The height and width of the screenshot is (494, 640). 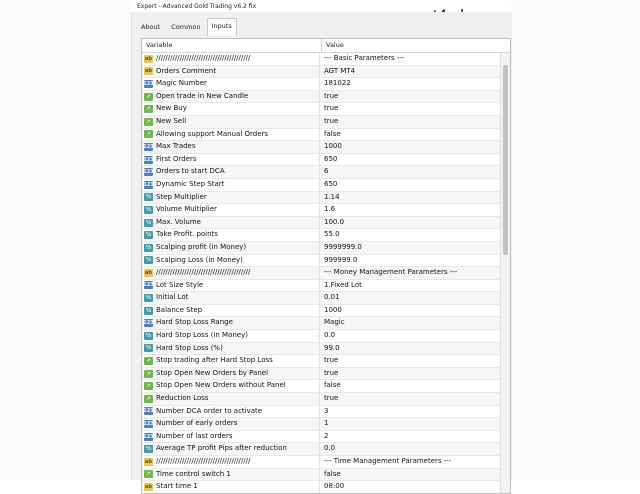 I want to click on table-row: 123Number of early orders1, so click(x=321, y=424).